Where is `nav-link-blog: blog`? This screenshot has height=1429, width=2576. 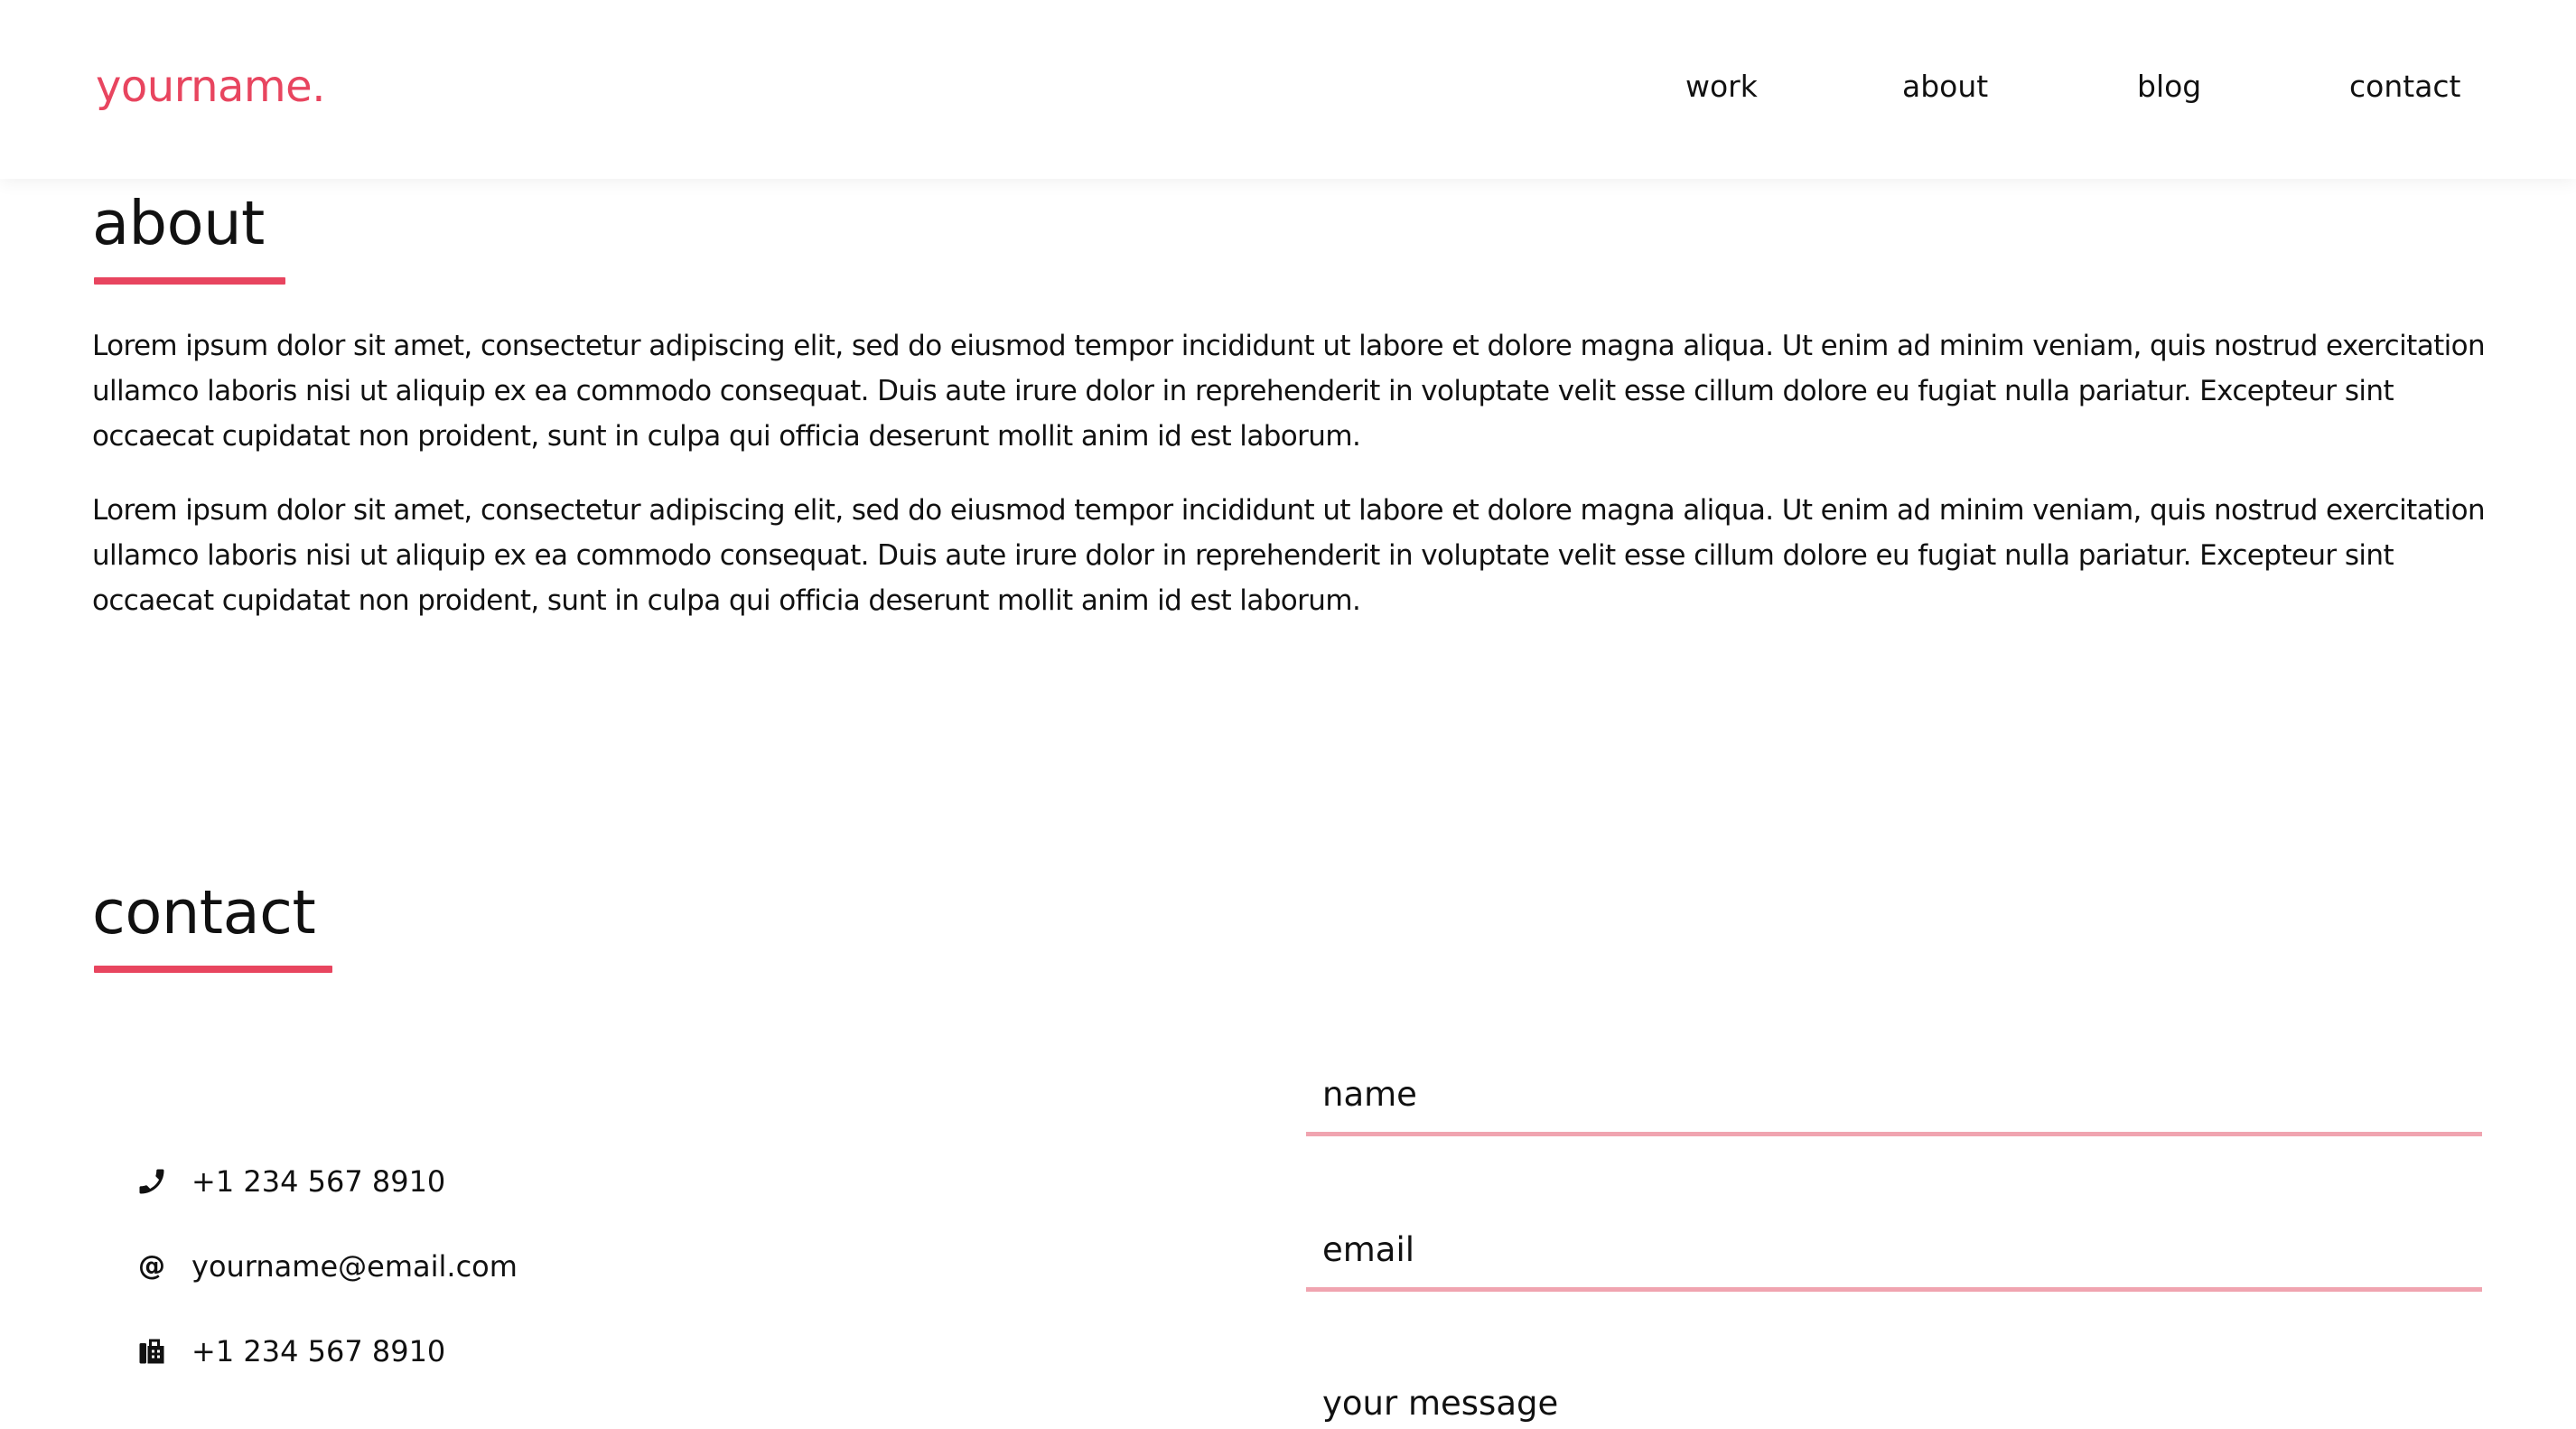 nav-link-blog: blog is located at coordinates (2169, 86).